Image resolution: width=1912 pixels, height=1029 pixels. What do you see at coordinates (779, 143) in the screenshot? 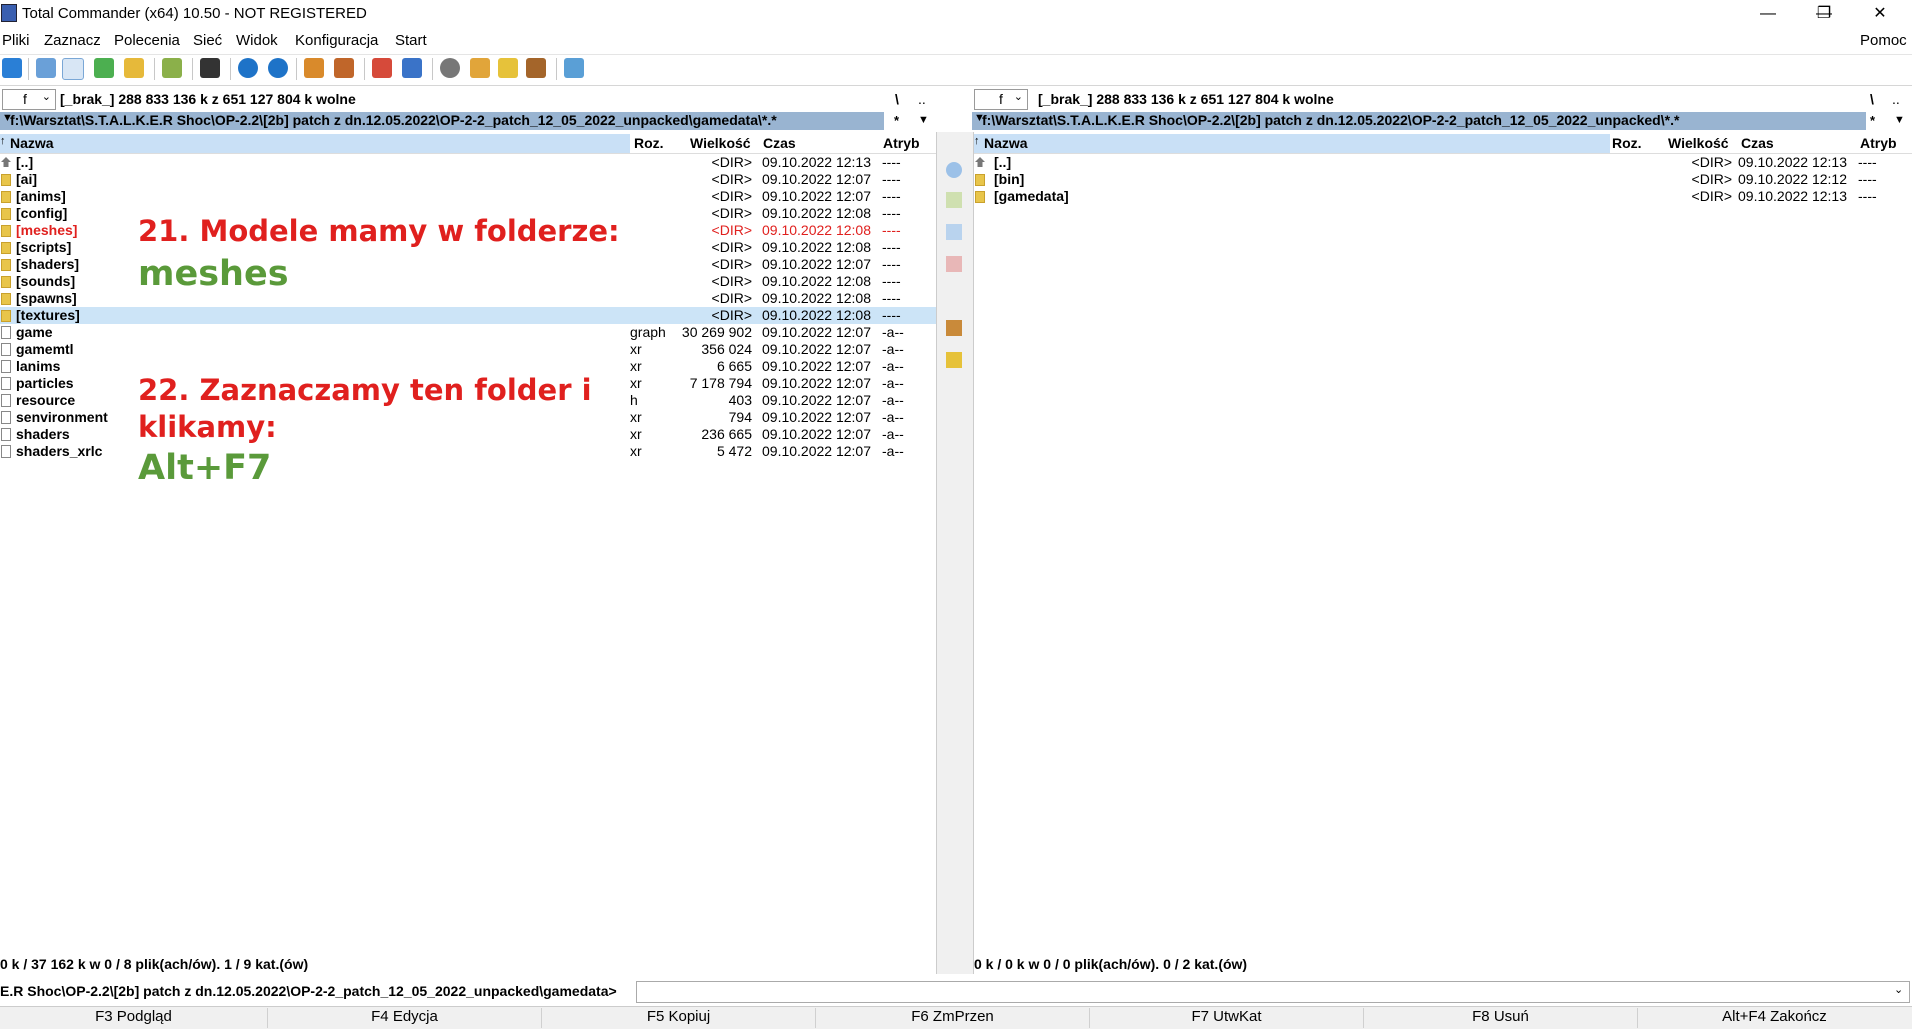
I see `left-date-header: Czas` at bounding box center [779, 143].